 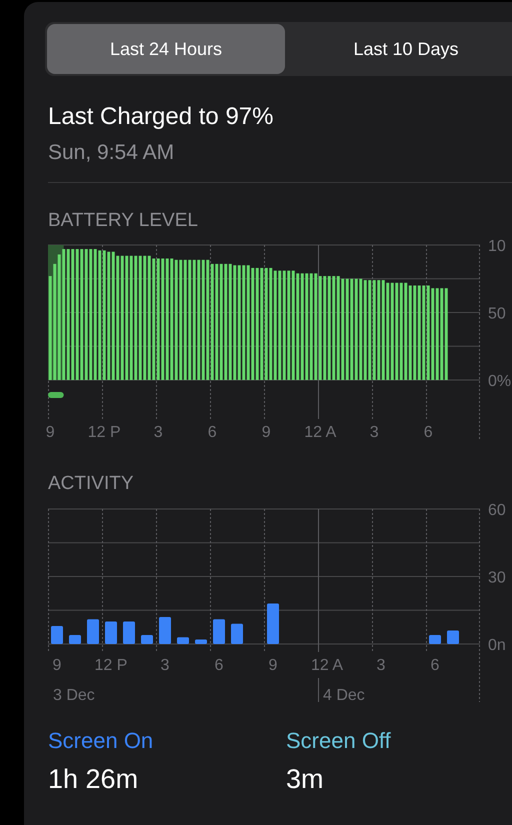 I want to click on last-charged-title: Last Charged to 97%, so click(x=161, y=117).